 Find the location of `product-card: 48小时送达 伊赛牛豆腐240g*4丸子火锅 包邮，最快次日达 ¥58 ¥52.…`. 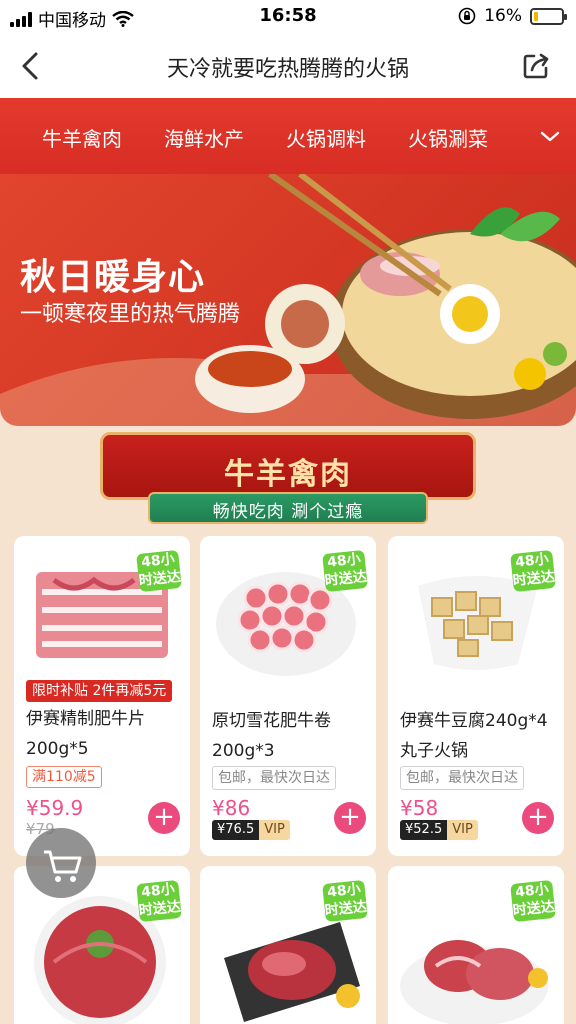

product-card: 48小时送达 伊赛牛豆腐240g*4丸子火锅 包邮，最快次日达 ¥58 ¥52.… is located at coordinates (476, 696).